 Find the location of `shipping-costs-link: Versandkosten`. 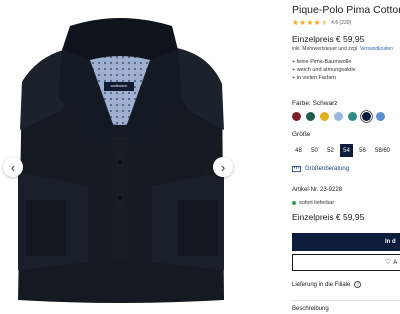

shipping-costs-link: Versandkosten is located at coordinates (376, 49).